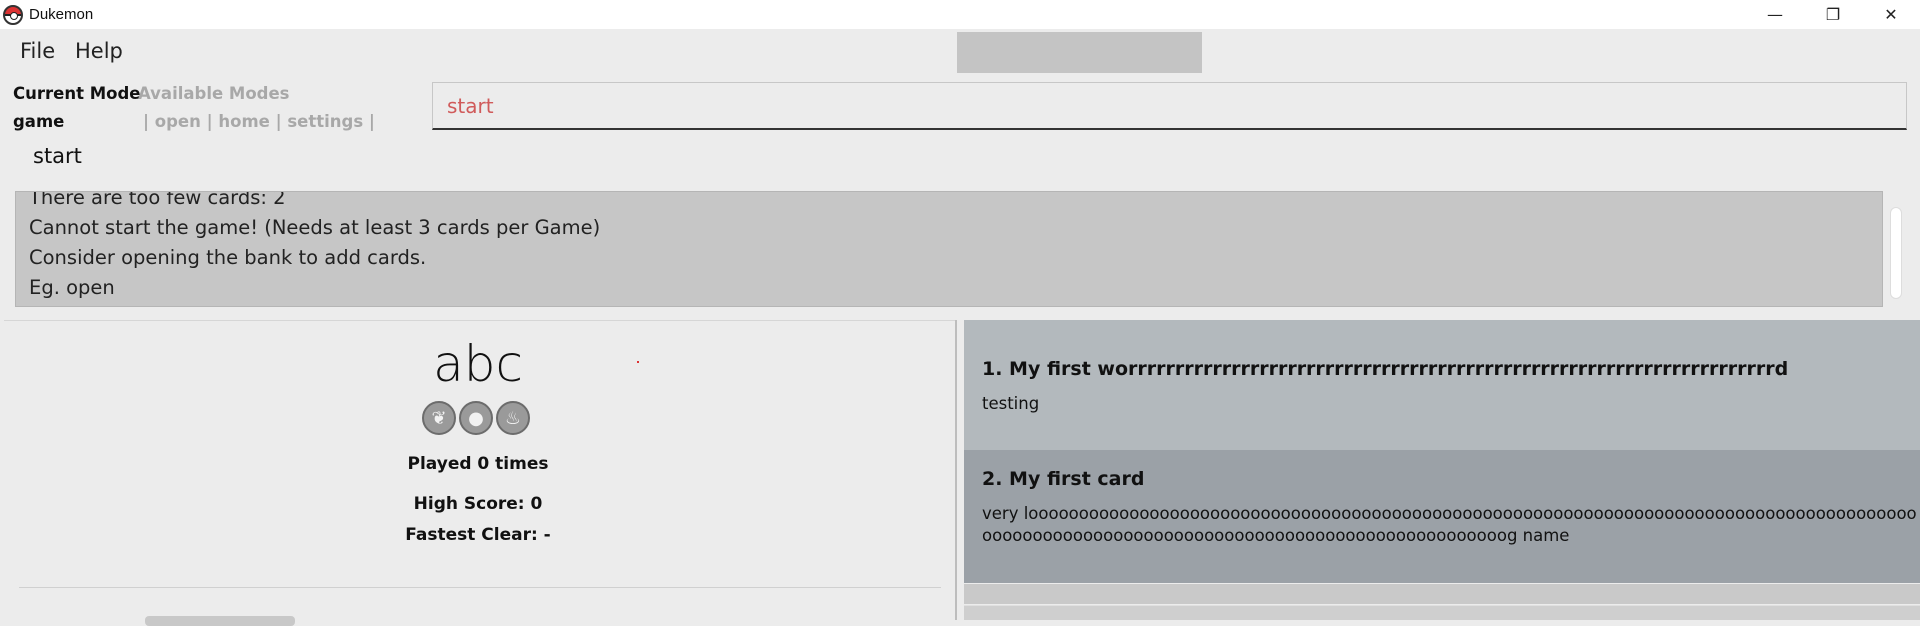  I want to click on result-line: There are too few cards: 2, so click(157, 200).